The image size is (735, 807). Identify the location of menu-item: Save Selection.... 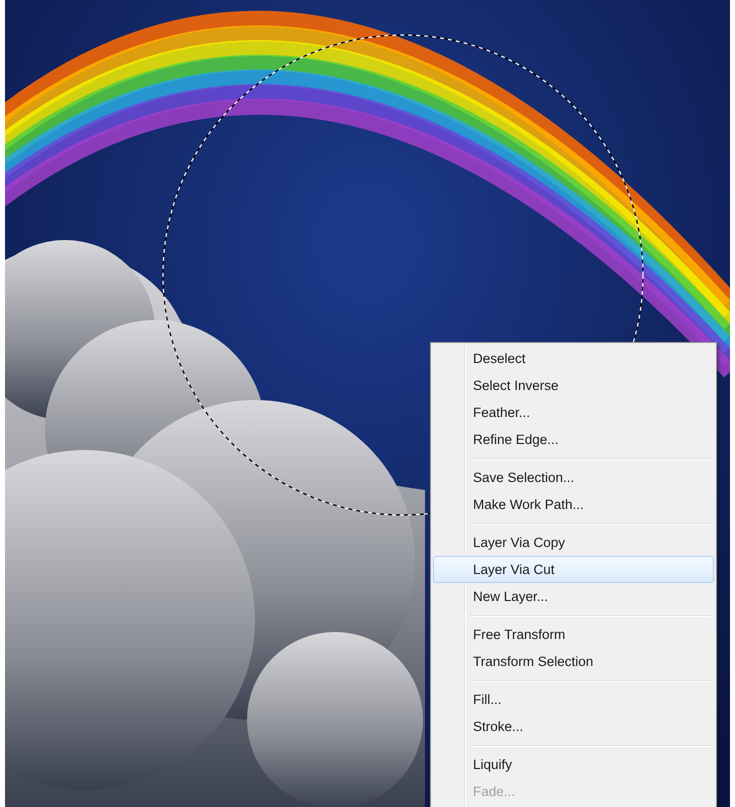
(573, 477).